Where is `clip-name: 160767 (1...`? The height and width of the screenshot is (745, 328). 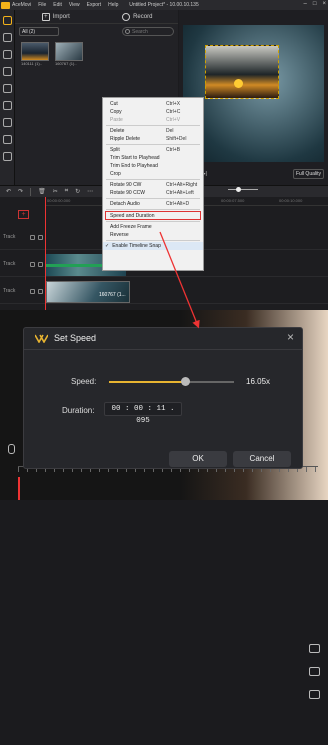 clip-name: 160767 (1... is located at coordinates (112, 295).